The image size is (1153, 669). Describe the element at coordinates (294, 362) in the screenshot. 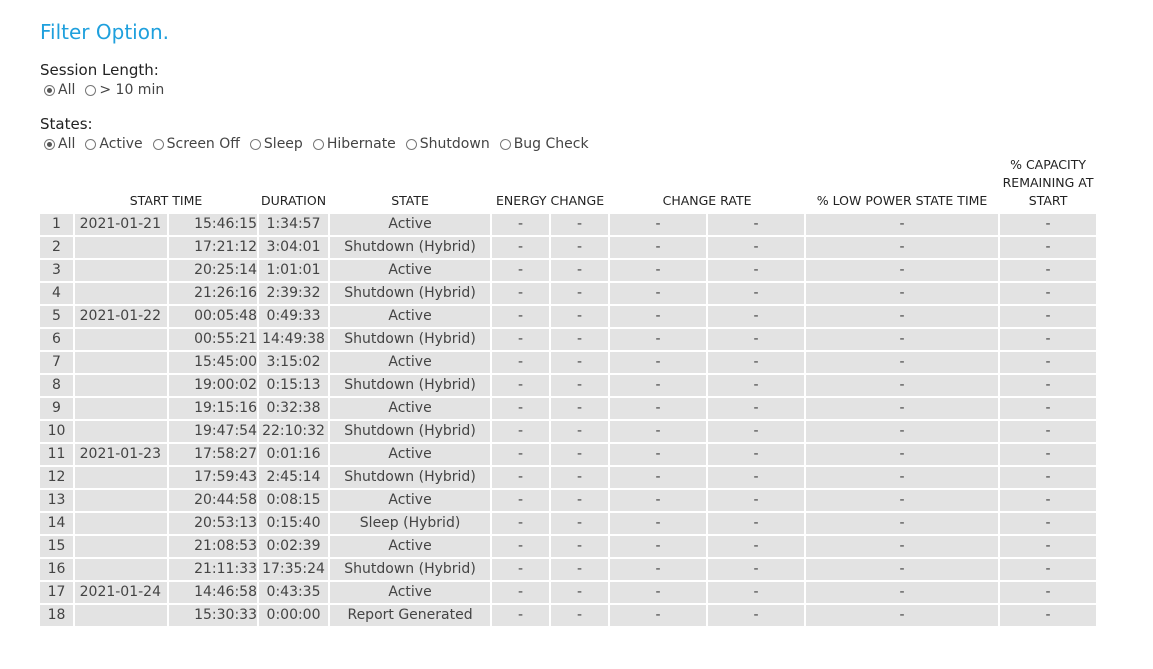

I see `row-duration: 3:15:02` at that location.